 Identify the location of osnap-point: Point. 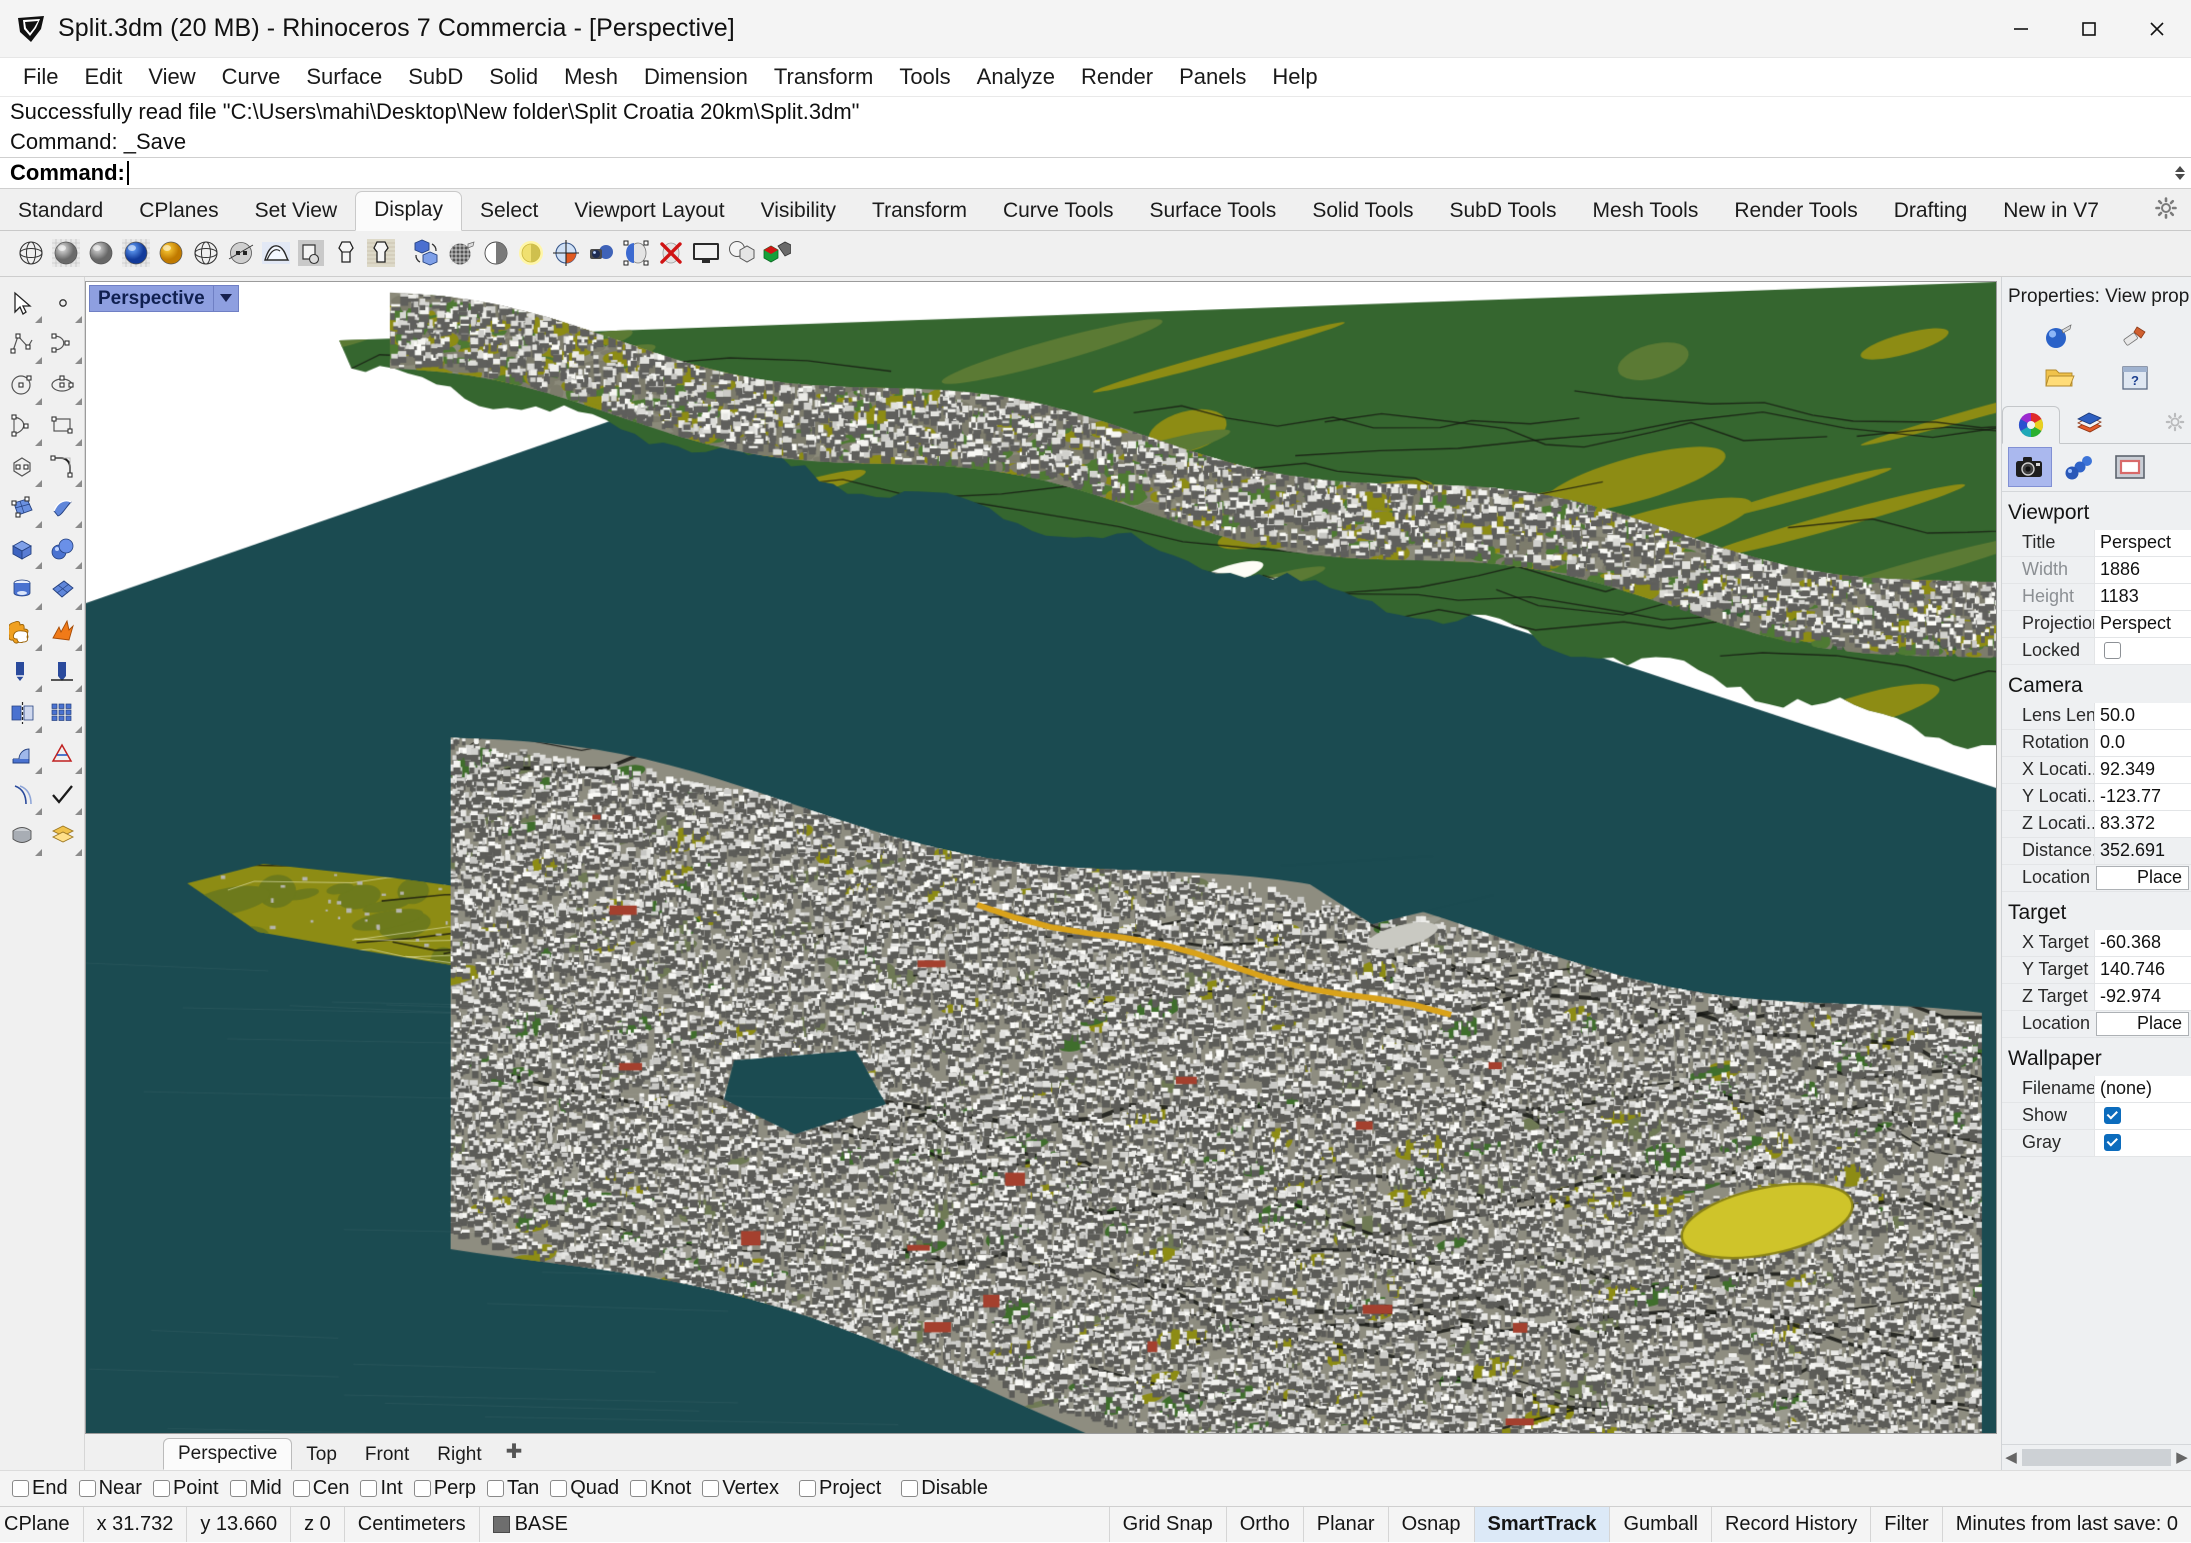
(185, 1488).